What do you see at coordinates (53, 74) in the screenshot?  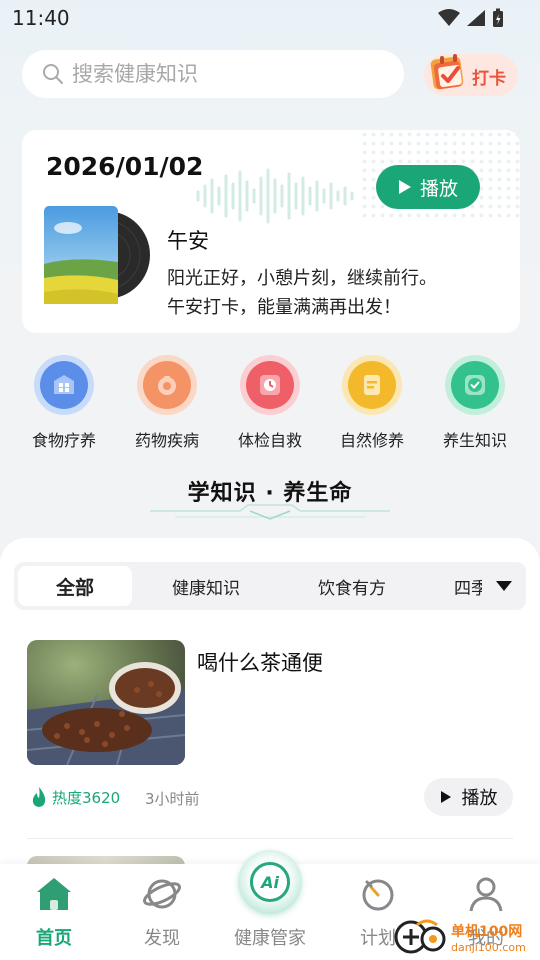 I see `search-icon` at bounding box center [53, 74].